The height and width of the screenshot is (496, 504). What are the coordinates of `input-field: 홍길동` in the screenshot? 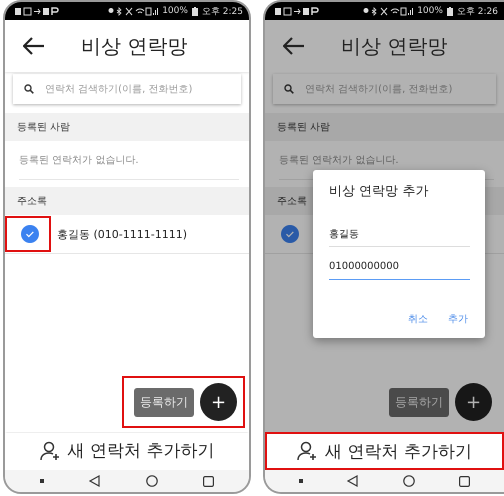 It's located at (399, 234).